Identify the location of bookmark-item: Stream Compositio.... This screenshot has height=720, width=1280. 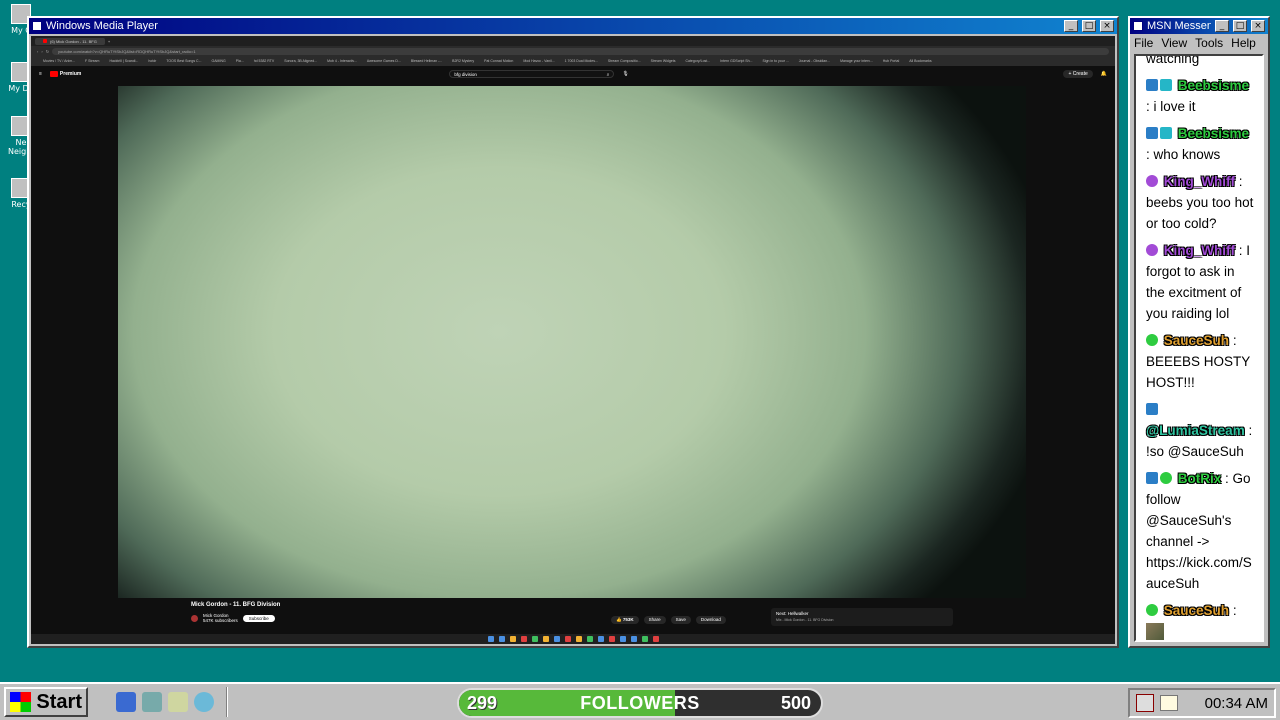
(624, 61).